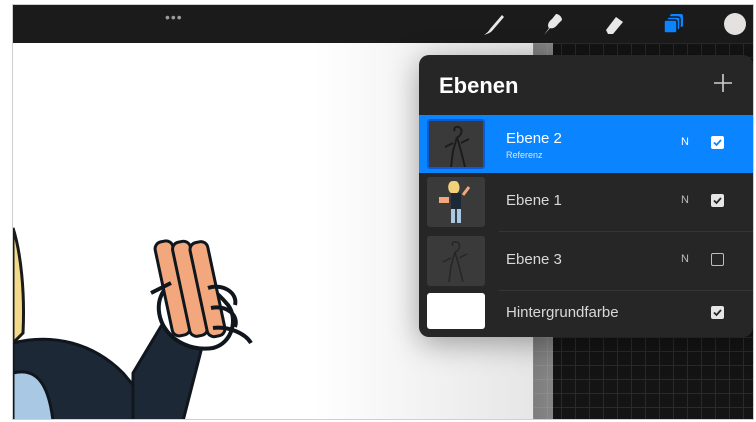 Image resolution: width=756 pixels, height=422 pixels. I want to click on layer-row-background-color: Hintergrundfarbe, so click(586, 314).